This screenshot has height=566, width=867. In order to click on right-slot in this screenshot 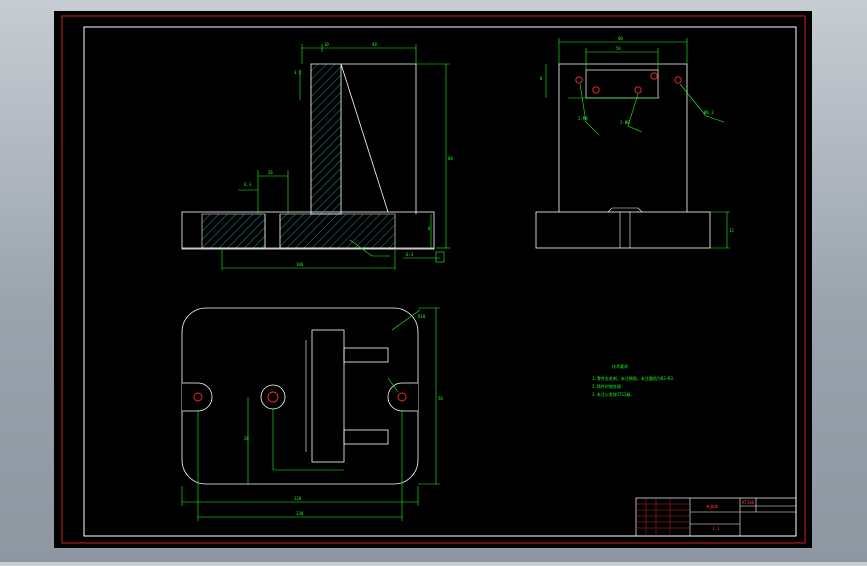, I will do `click(402, 397)`.